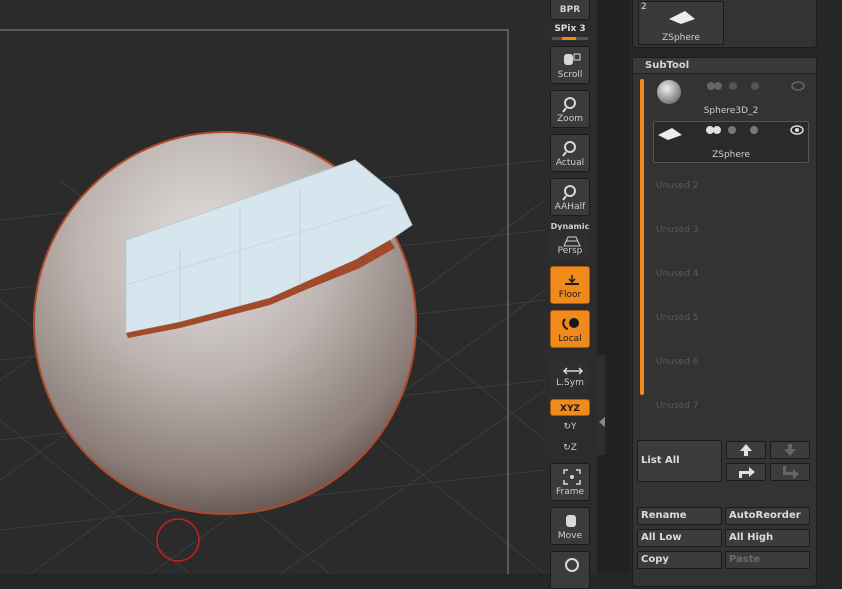  Describe the element at coordinates (571, 521) in the screenshot. I see `move-hand-icon` at that location.